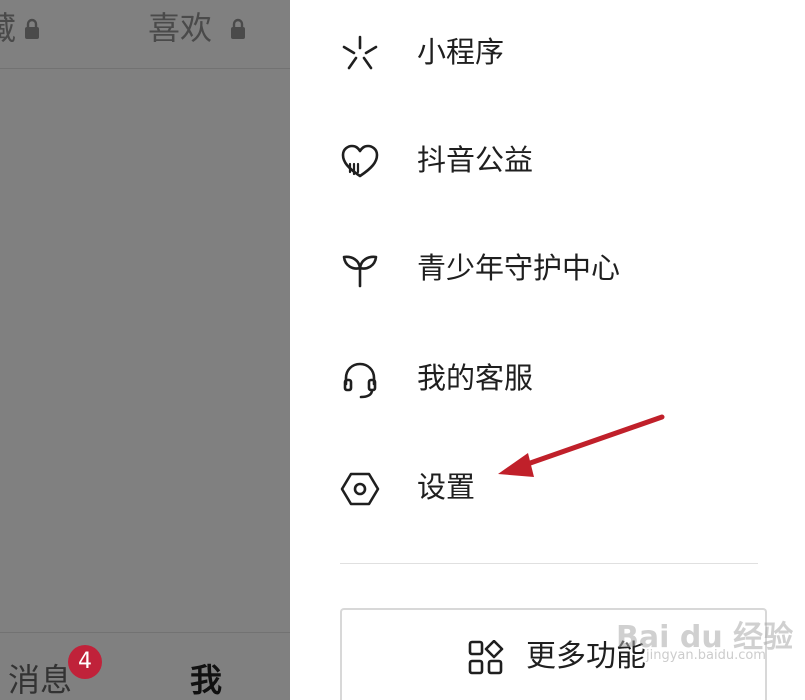  Describe the element at coordinates (180, 28) in the screenshot. I see `tab-likes: 喜欢` at that location.